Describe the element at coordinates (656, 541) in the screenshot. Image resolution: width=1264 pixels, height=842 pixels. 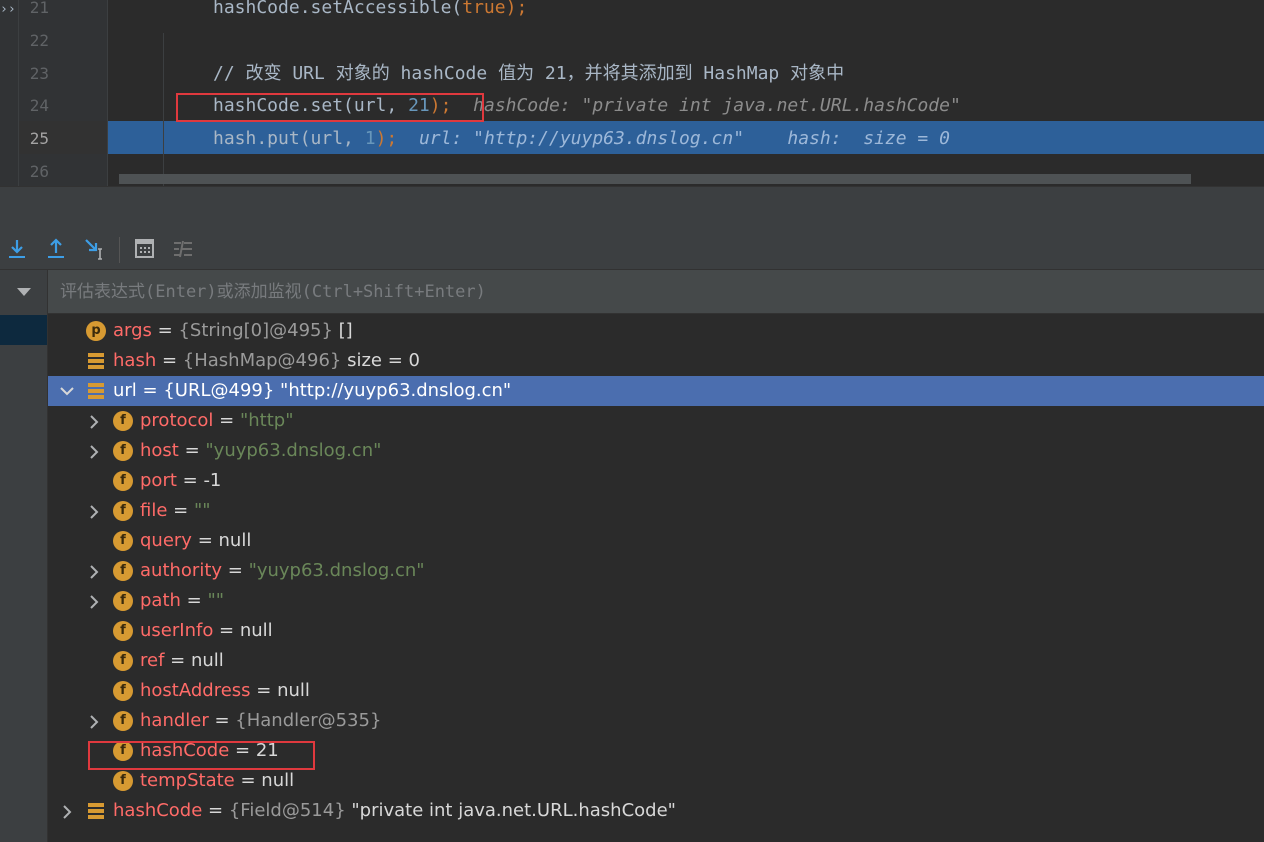
I see `field-row-query: f query = null` at that location.